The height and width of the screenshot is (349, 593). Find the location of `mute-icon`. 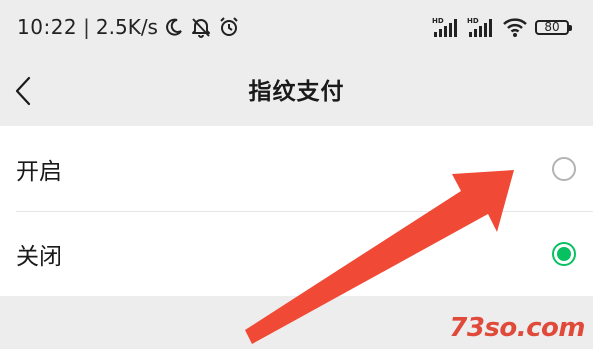

mute-icon is located at coordinates (201, 27).